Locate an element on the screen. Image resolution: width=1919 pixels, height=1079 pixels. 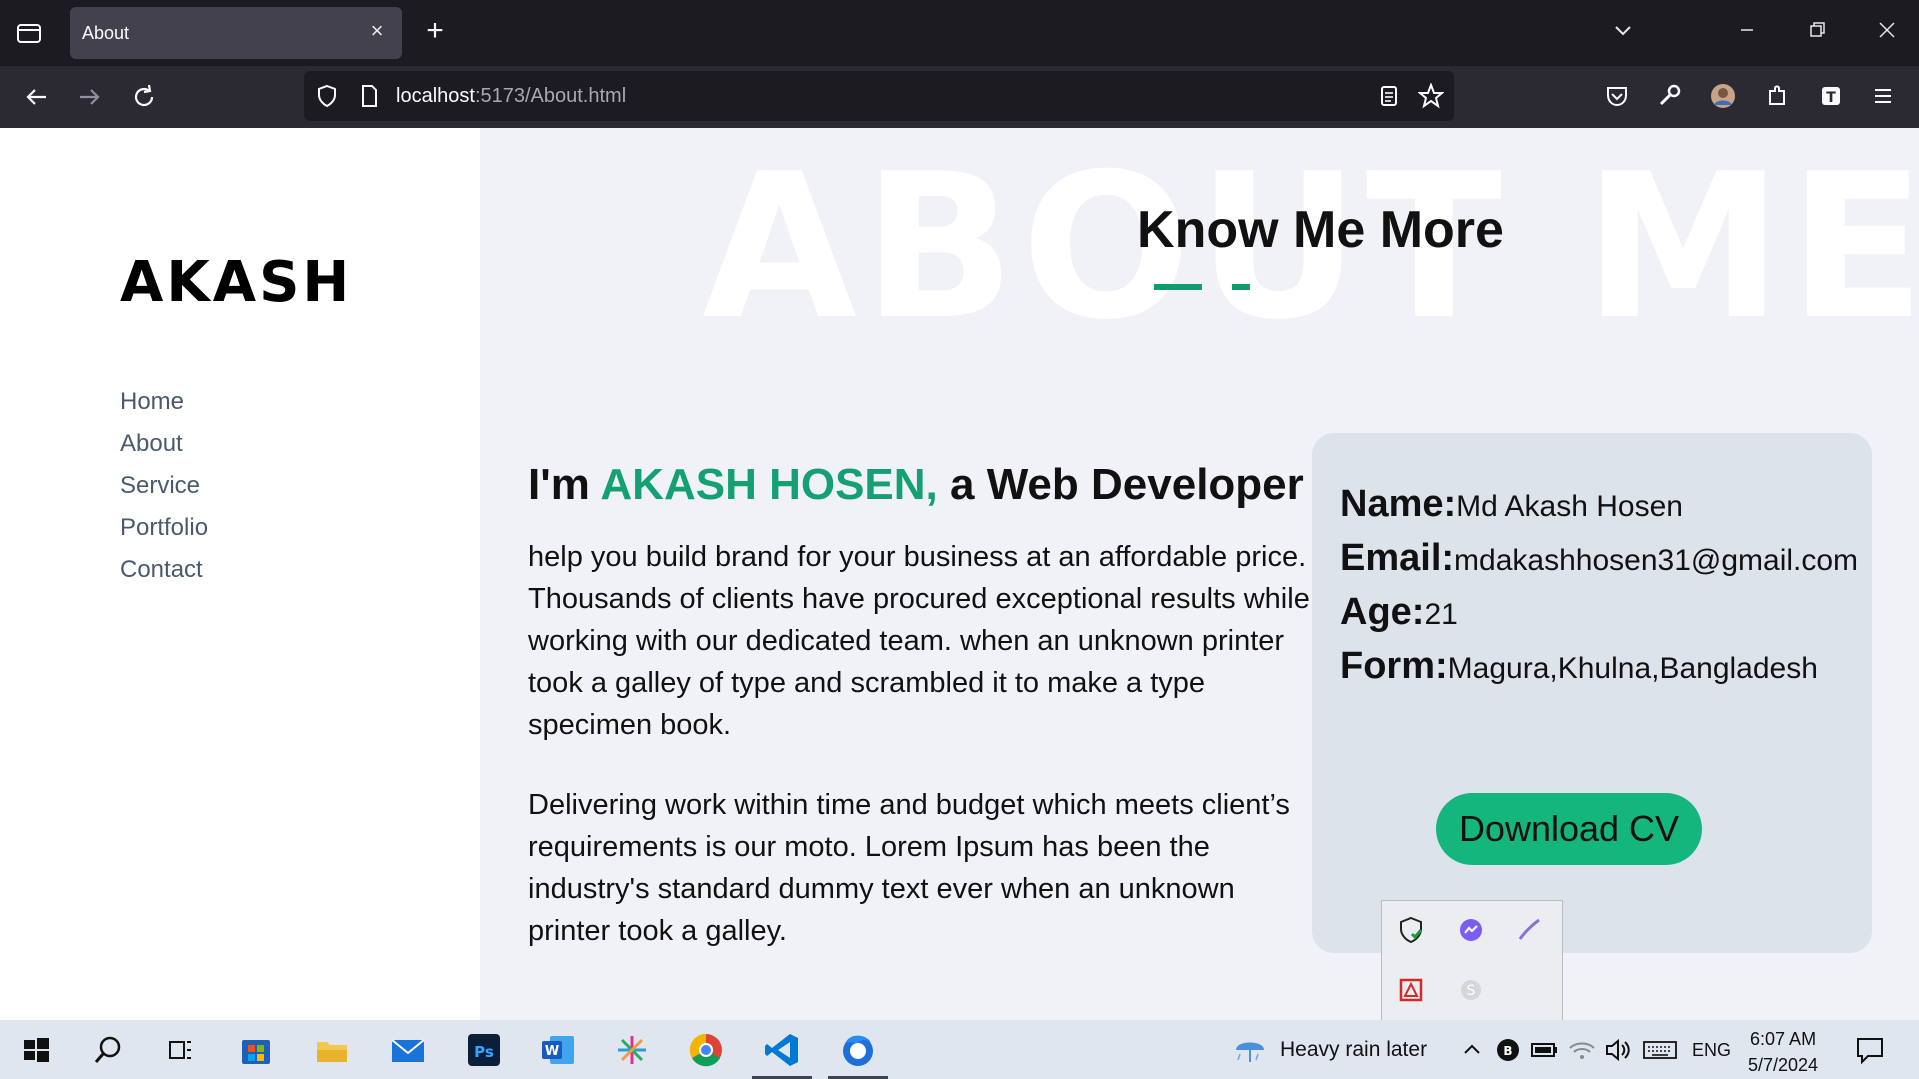
info-age: Age:21 is located at coordinates (1399, 612).